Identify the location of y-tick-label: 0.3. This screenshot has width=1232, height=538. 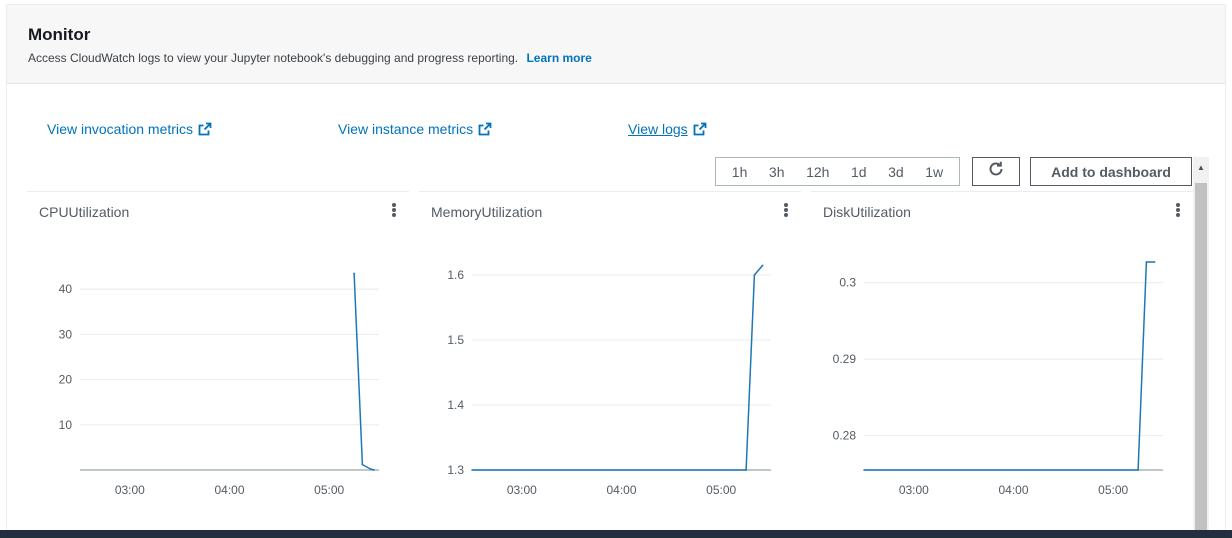
(847, 283).